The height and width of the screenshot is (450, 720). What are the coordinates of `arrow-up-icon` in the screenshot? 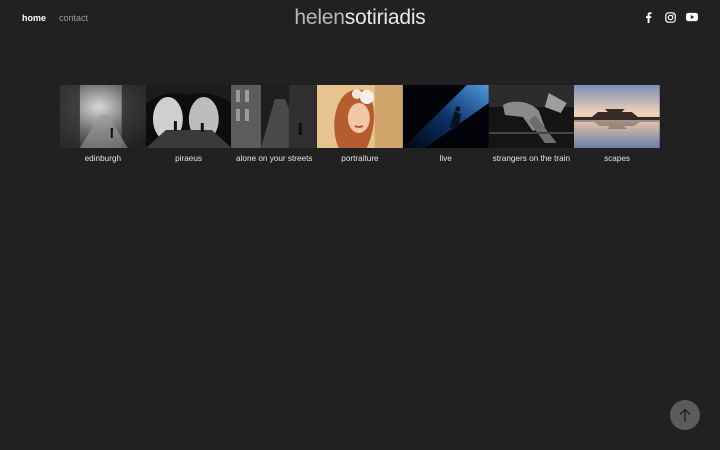 It's located at (685, 415).